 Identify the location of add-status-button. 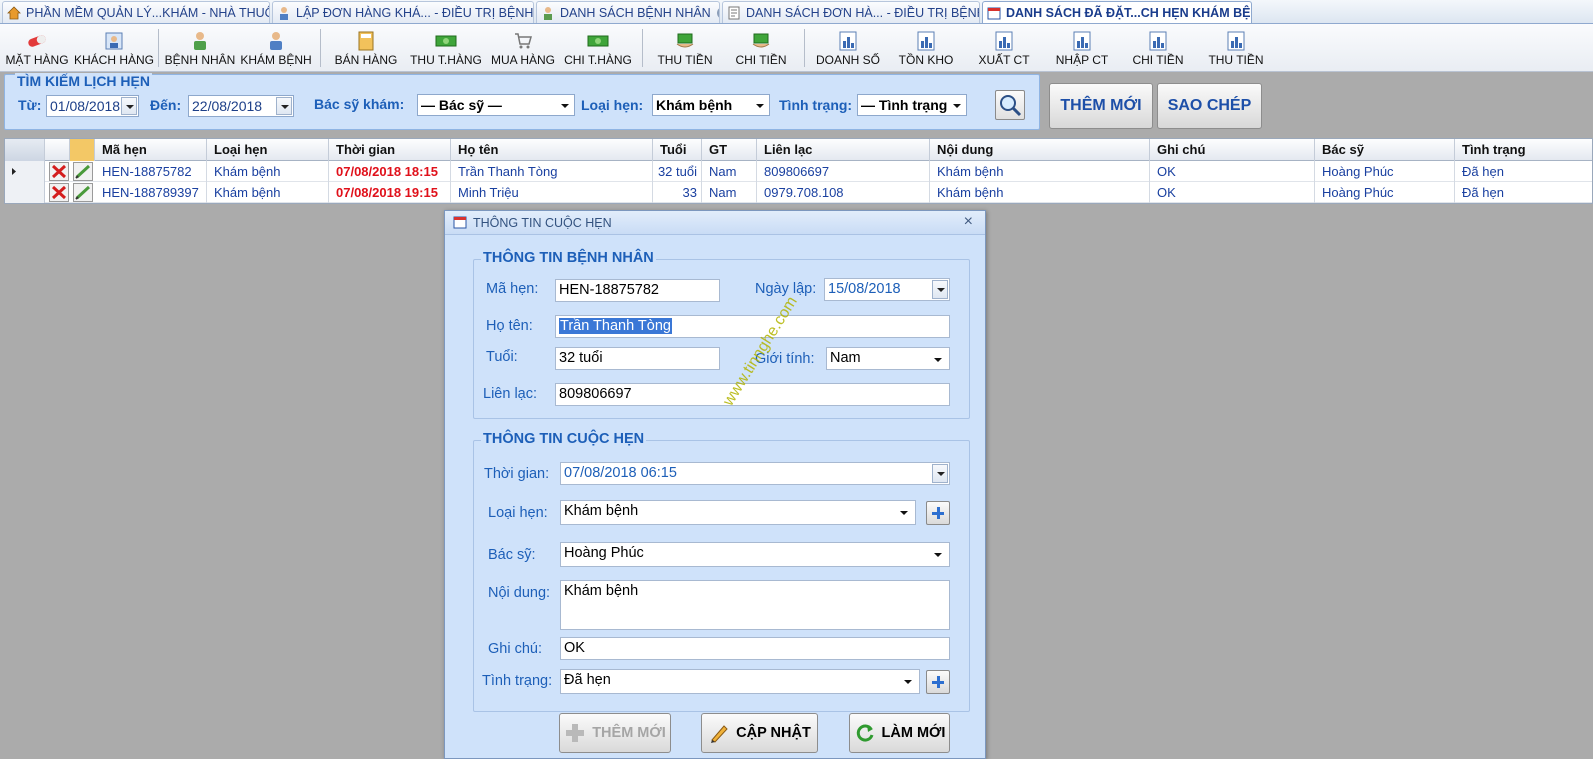
(938, 682).